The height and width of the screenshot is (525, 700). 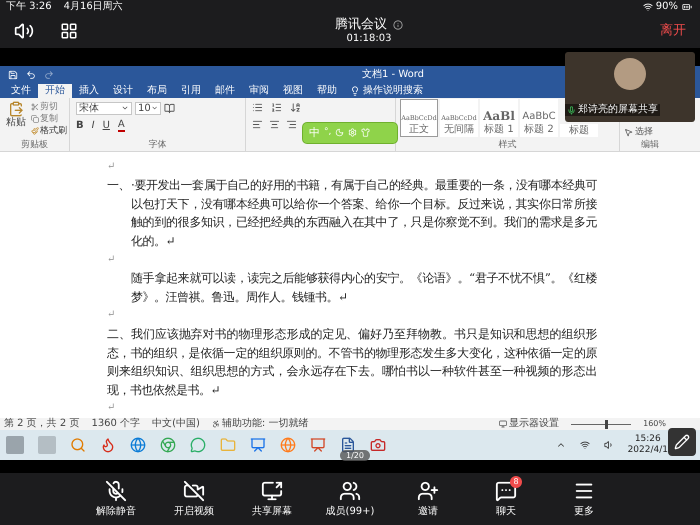 What do you see at coordinates (191, 91) in the screenshot?
I see `ribbon-tab: 引用` at bounding box center [191, 91].